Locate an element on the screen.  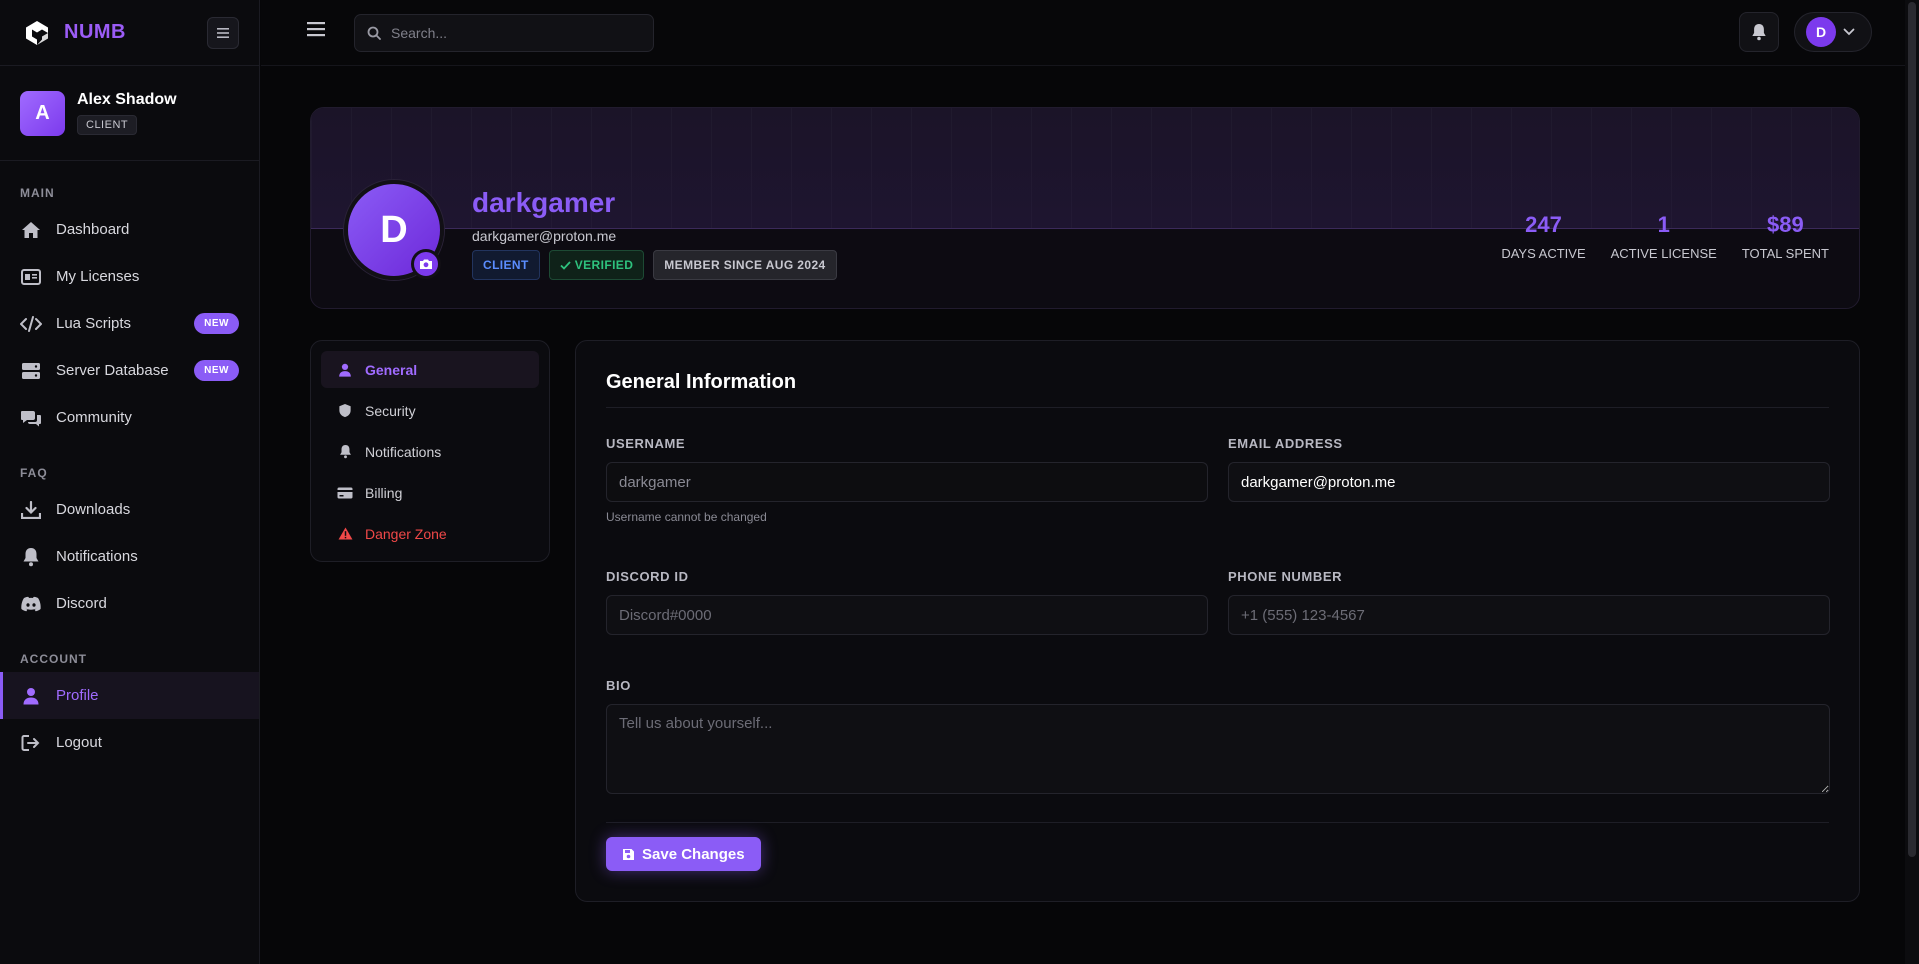
sidebar-item-discord: Discord is located at coordinates (129, 603).